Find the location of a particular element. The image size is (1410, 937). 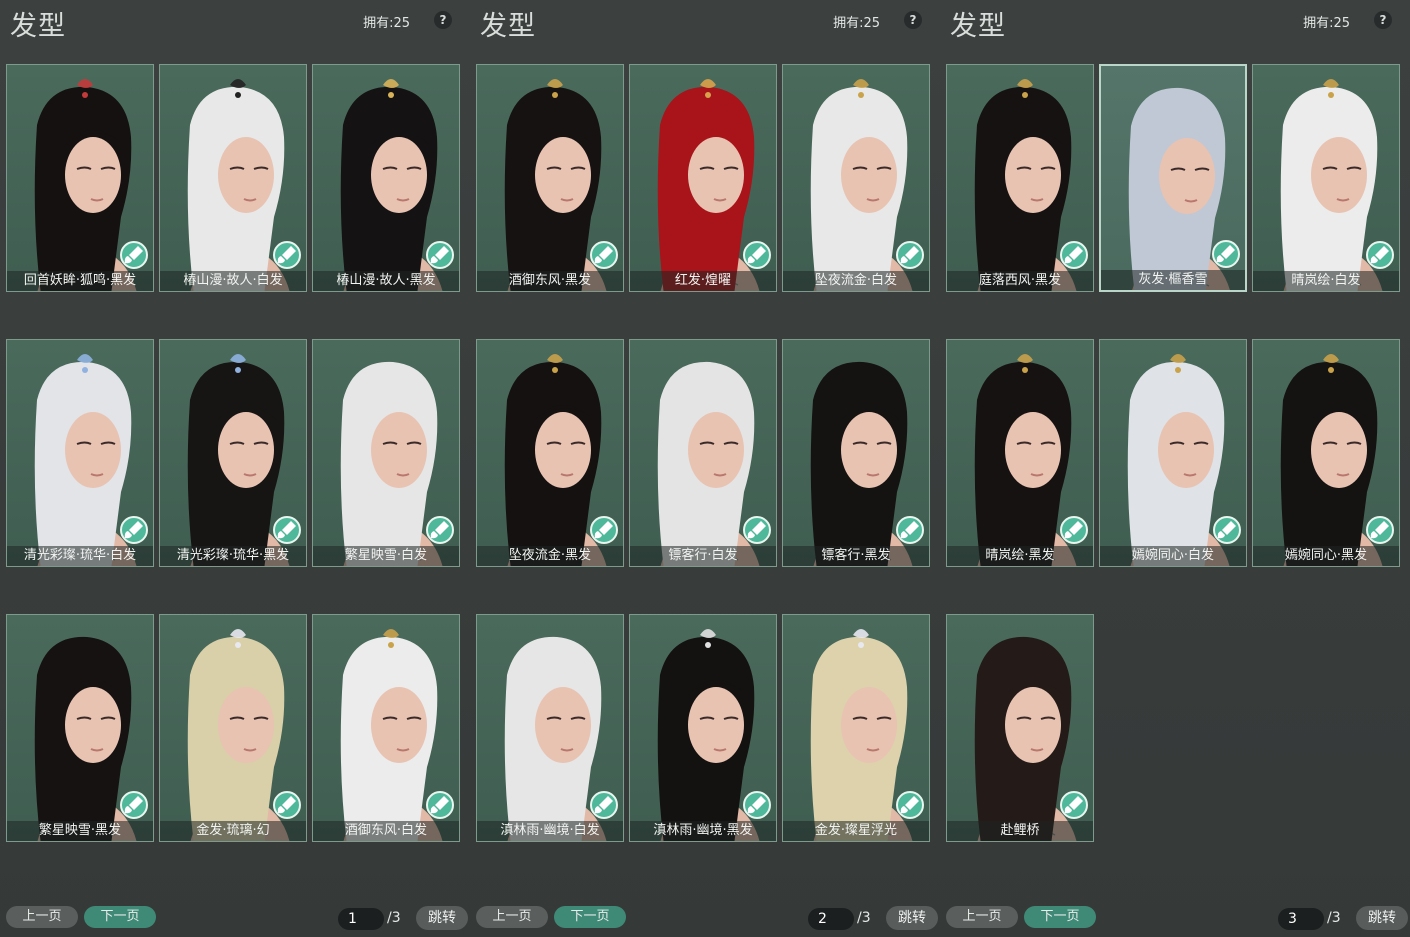

hairstyle-card: 红发·煌曜 is located at coordinates (703, 178).